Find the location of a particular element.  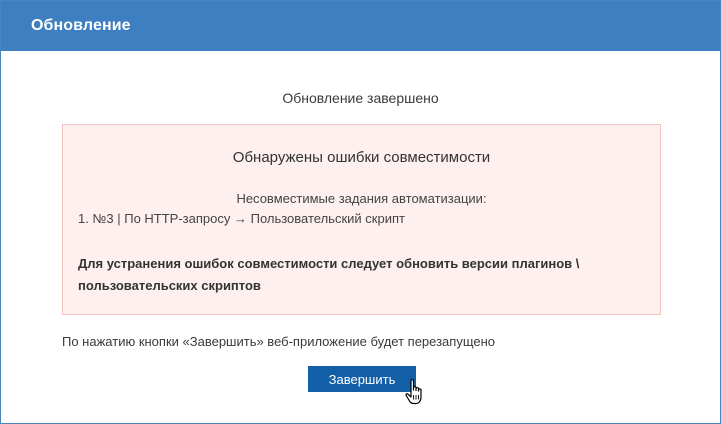

incompatible-tasks-label: Несовместимые задания автоматизации: is located at coordinates (361, 198).